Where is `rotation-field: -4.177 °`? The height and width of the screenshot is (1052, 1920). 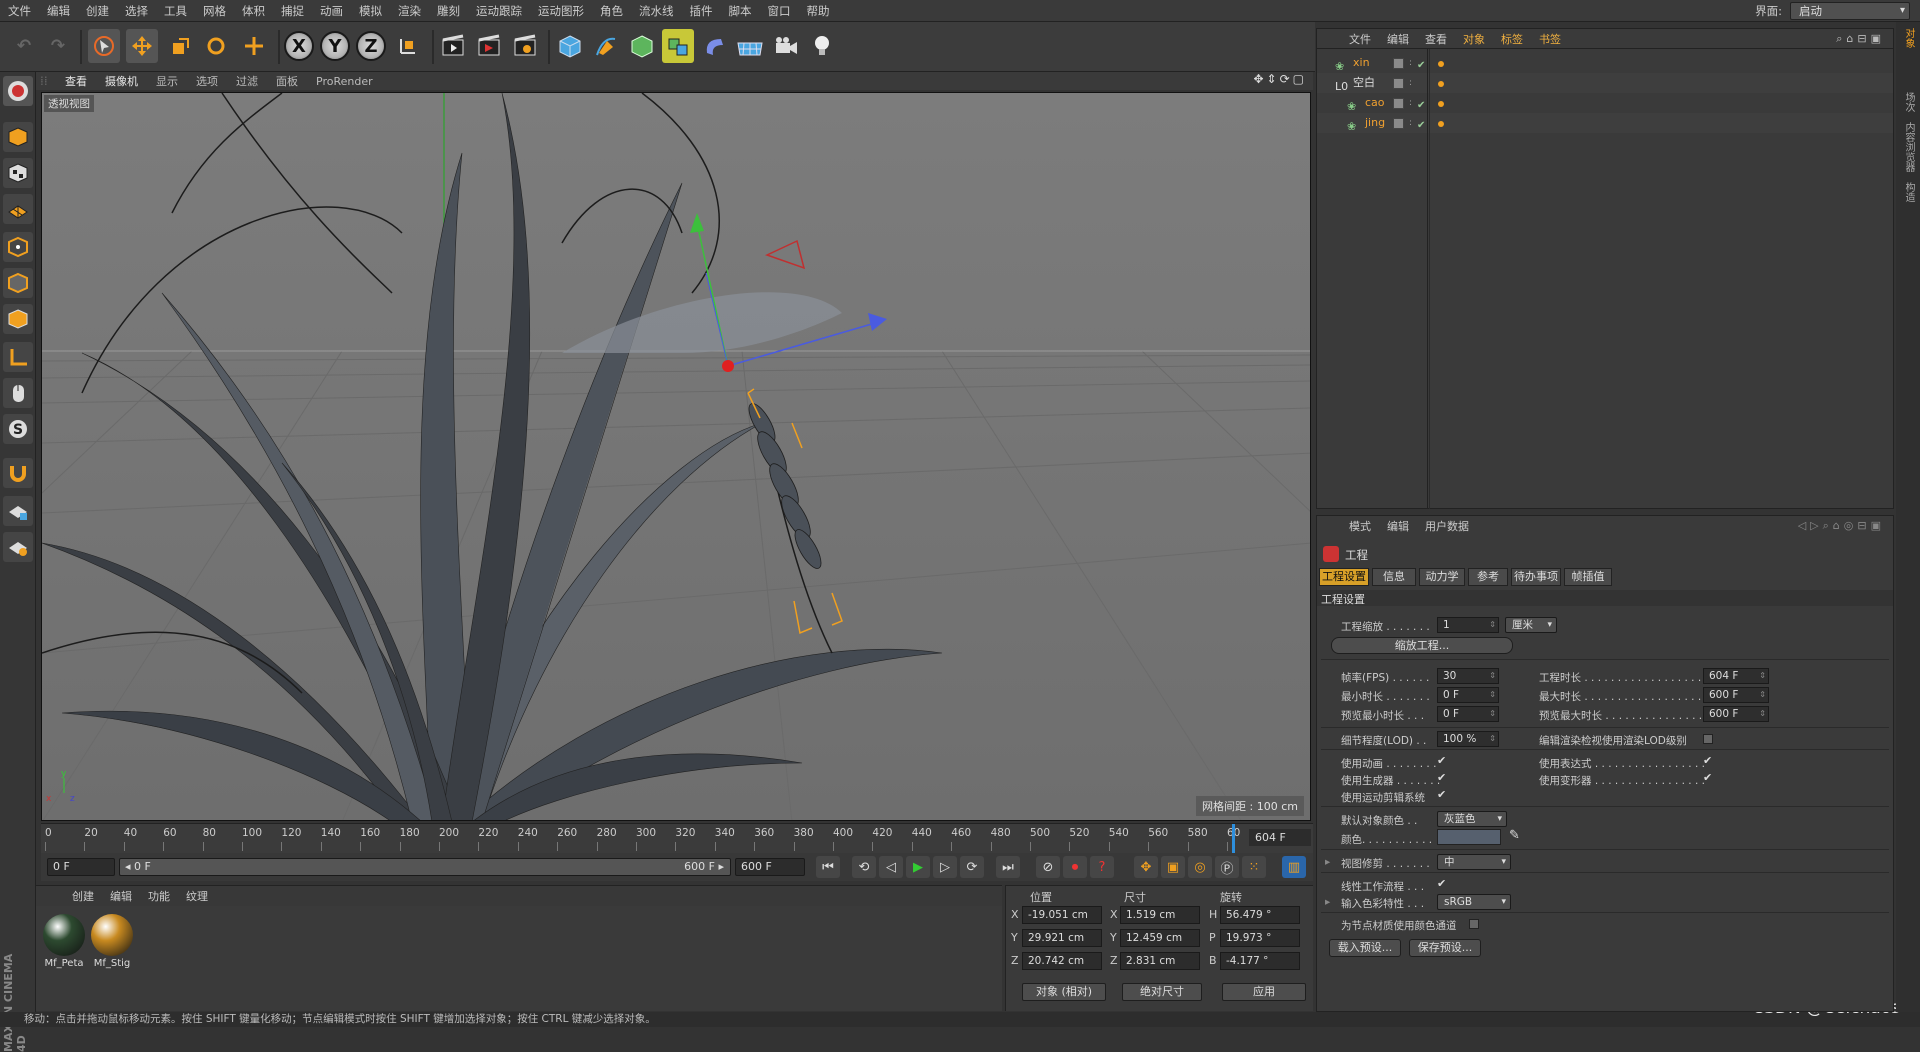
rotation-field: -4.177 ° is located at coordinates (1260, 961).